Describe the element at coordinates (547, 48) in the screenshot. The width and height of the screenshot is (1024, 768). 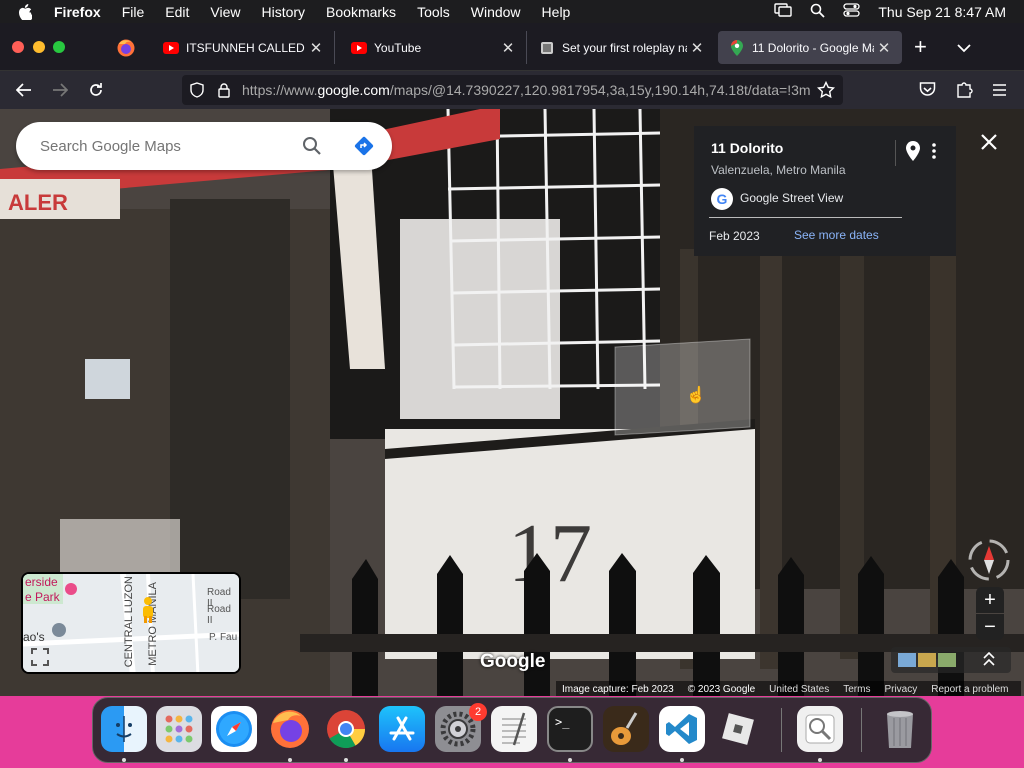
I see `page-icon` at that location.